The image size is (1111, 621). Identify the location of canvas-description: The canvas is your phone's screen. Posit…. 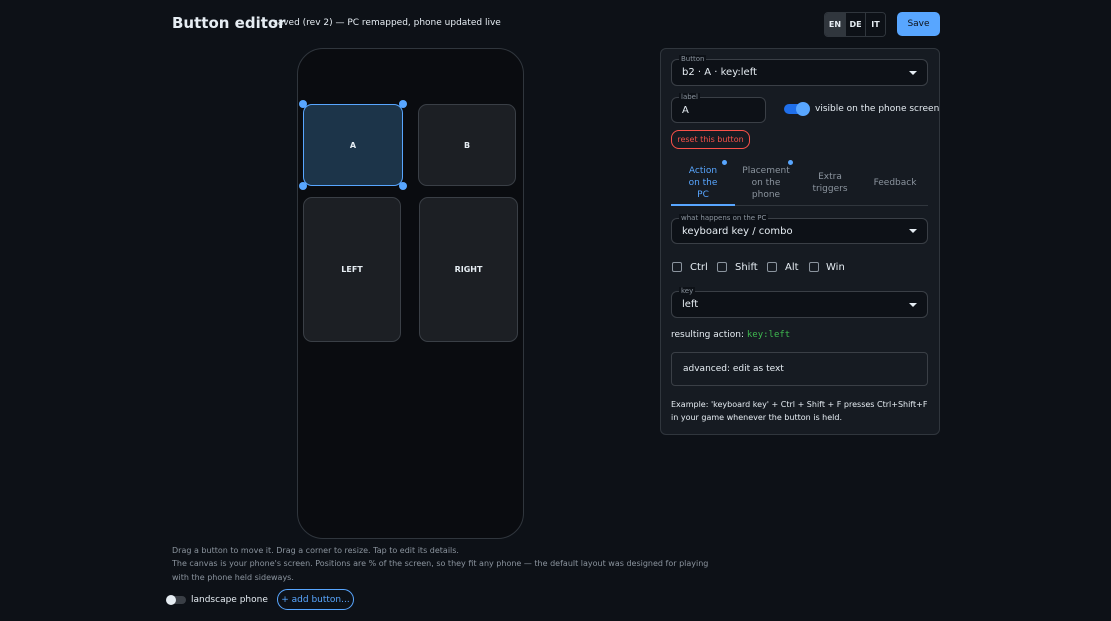
(440, 563).